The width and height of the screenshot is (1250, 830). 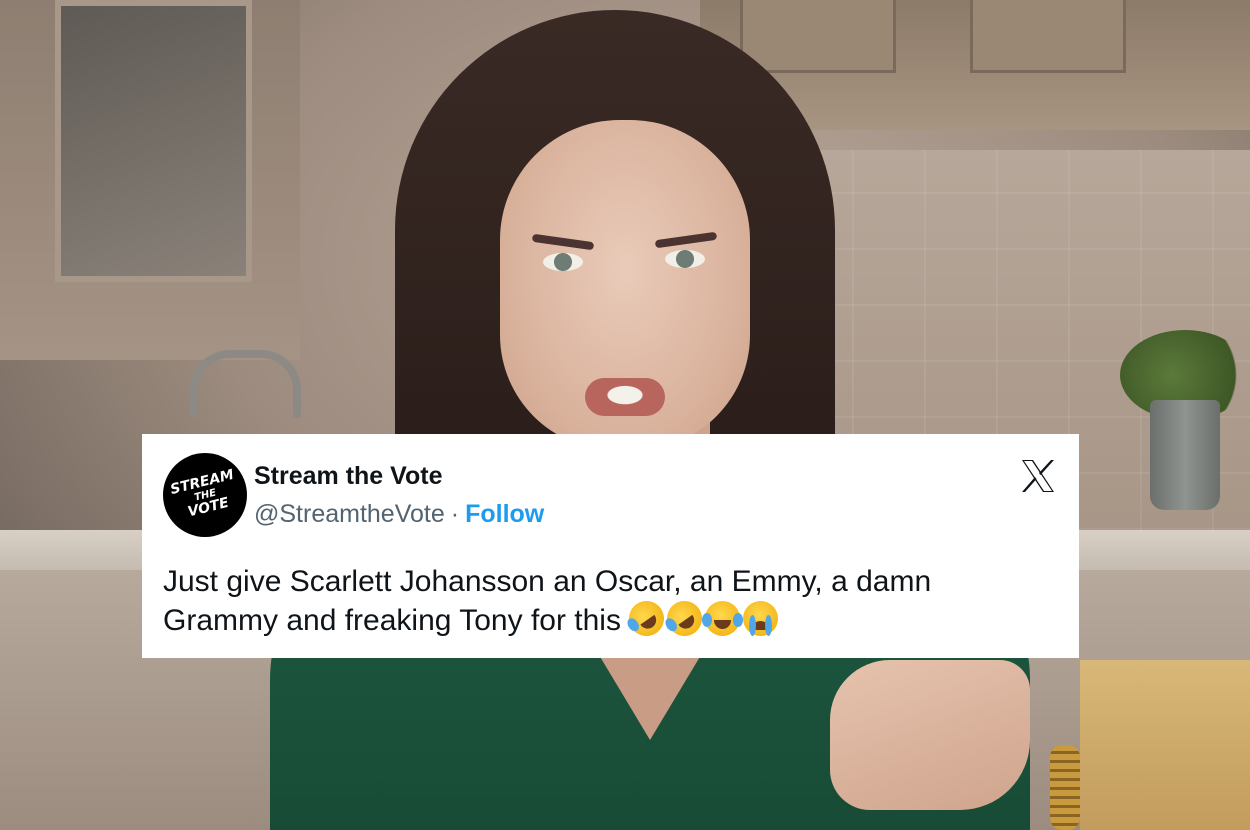 I want to click on loudly-crying-emoji, so click(x=761, y=618).